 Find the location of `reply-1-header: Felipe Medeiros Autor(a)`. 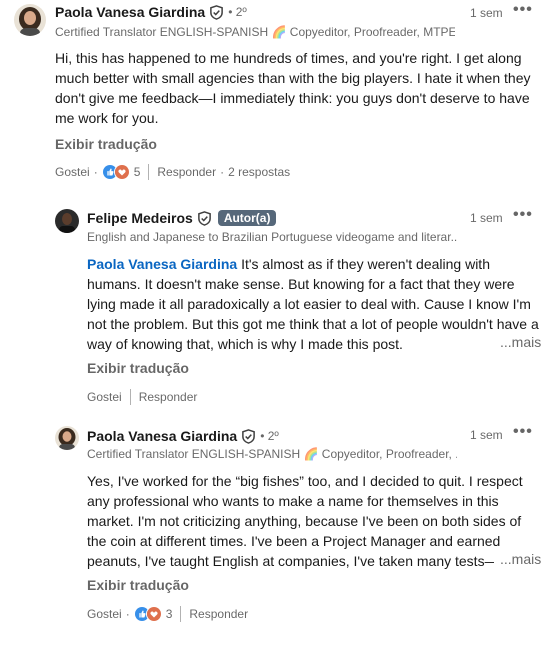

reply-1-header: Felipe Medeiros Autor(a) is located at coordinates (182, 218).